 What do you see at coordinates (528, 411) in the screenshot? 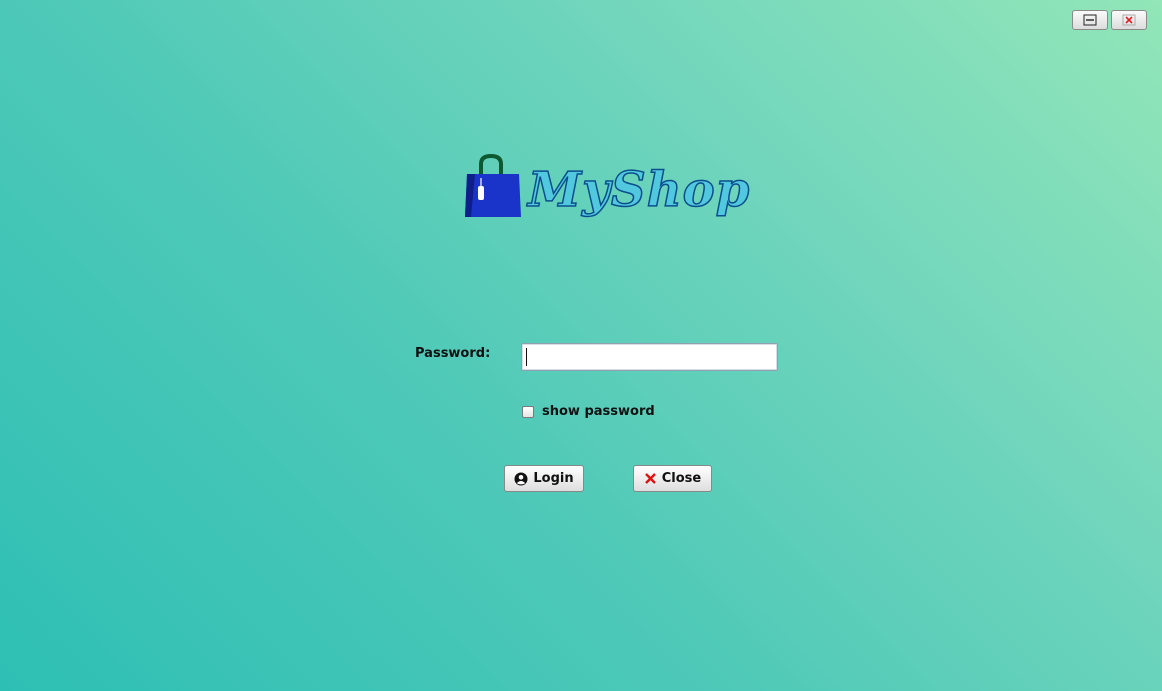
I see `show-password-checkbox` at bounding box center [528, 411].